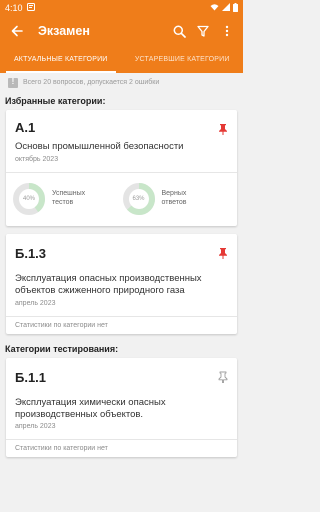  What do you see at coordinates (61, 59) in the screenshot?
I see `tab-current-categories: АКТУАЛЬНЫЕ КАТЕГОРИИ` at bounding box center [61, 59].